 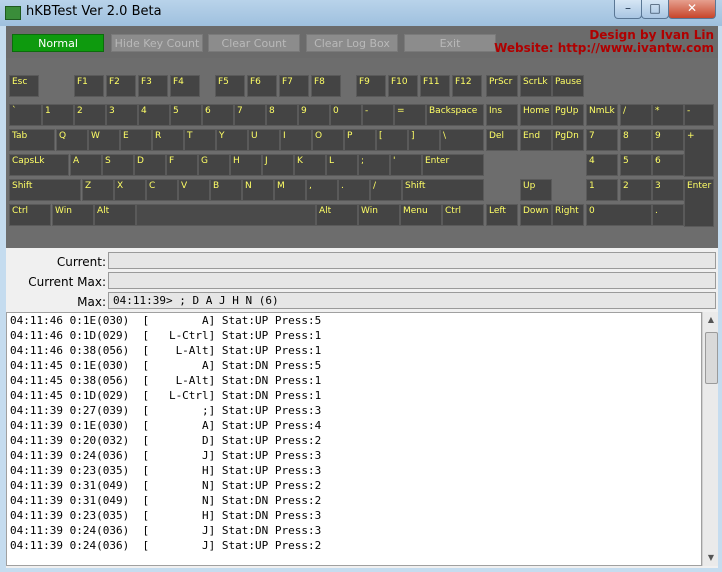 I want to click on minimize-button: –, so click(x=628, y=9).